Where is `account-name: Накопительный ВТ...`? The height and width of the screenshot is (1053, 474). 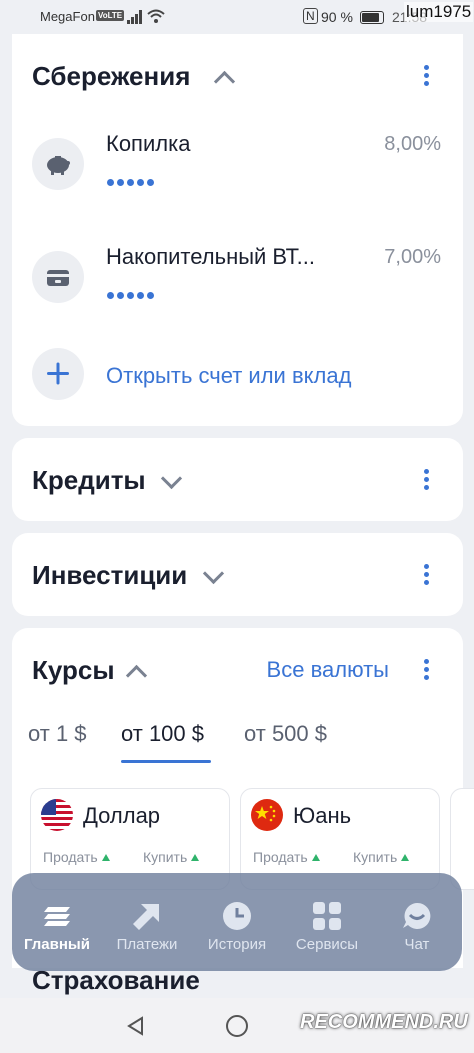
account-name: Накопительный ВТ... is located at coordinates (210, 256).